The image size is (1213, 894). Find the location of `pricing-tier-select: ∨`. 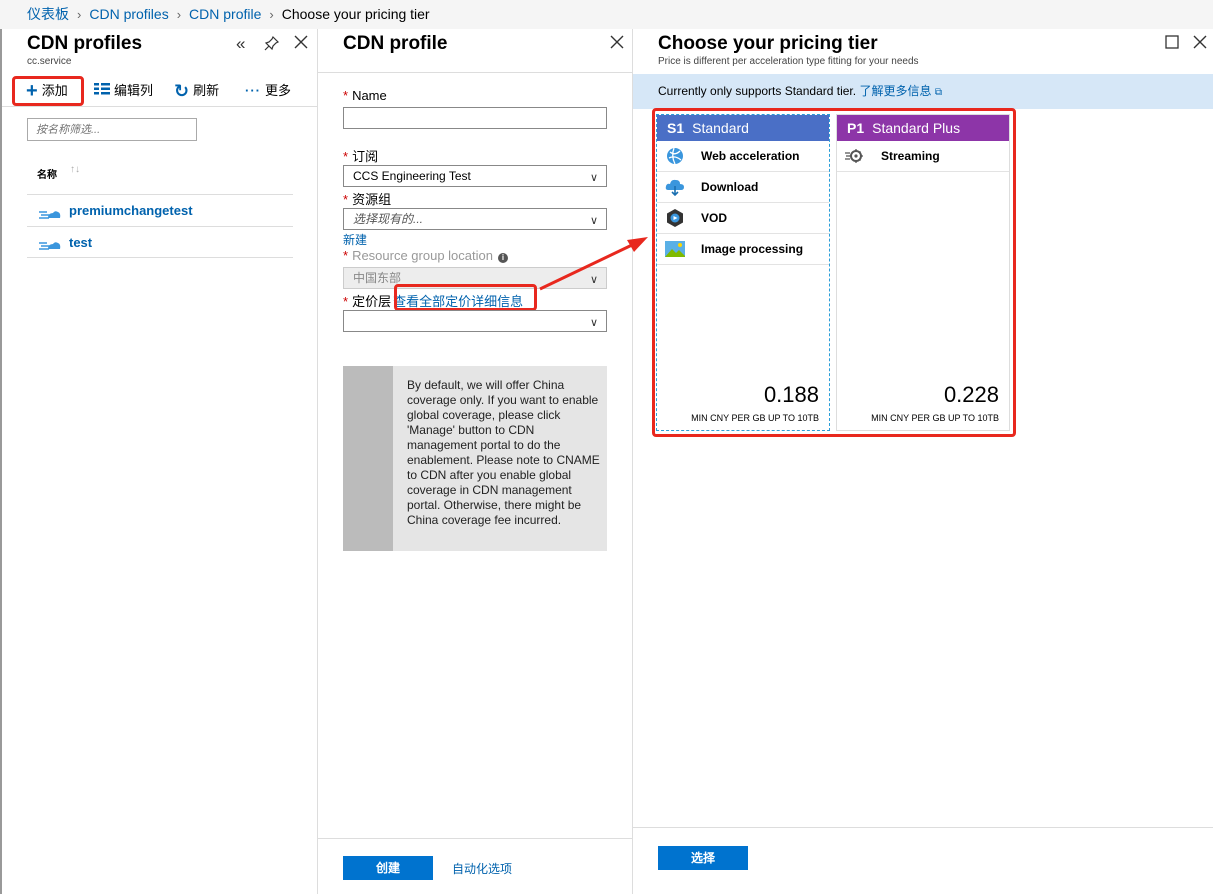

pricing-tier-select: ∨ is located at coordinates (475, 321).